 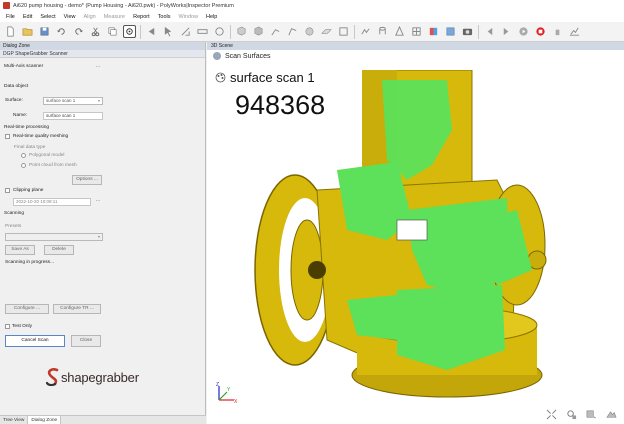 What do you see at coordinates (7, 326) in the screenshot?
I see `test-only-checkbox` at bounding box center [7, 326].